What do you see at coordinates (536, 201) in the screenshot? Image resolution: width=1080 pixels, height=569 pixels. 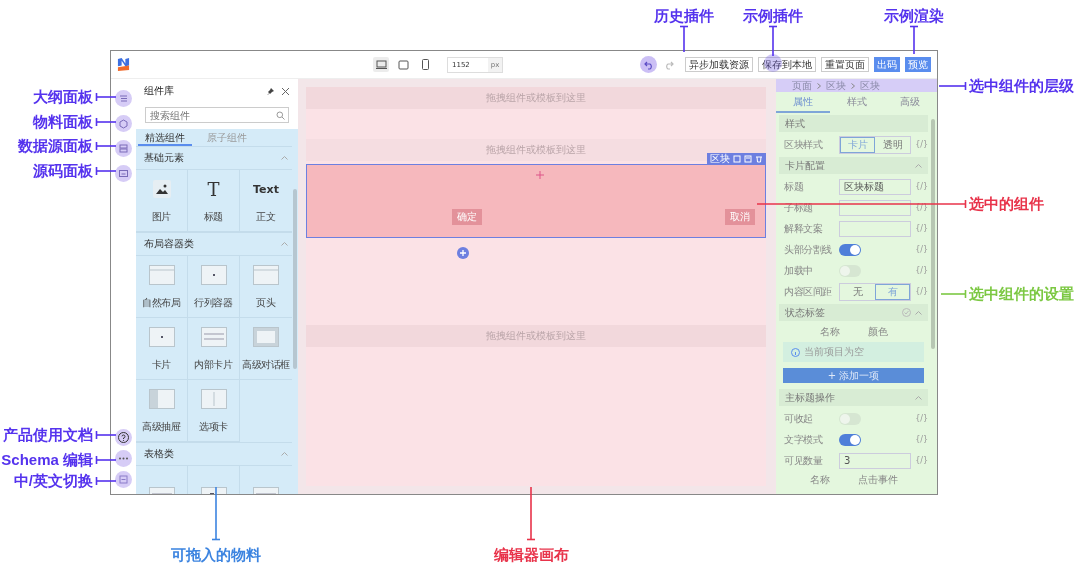 I see `selected-block: 确定 取消` at bounding box center [536, 201].